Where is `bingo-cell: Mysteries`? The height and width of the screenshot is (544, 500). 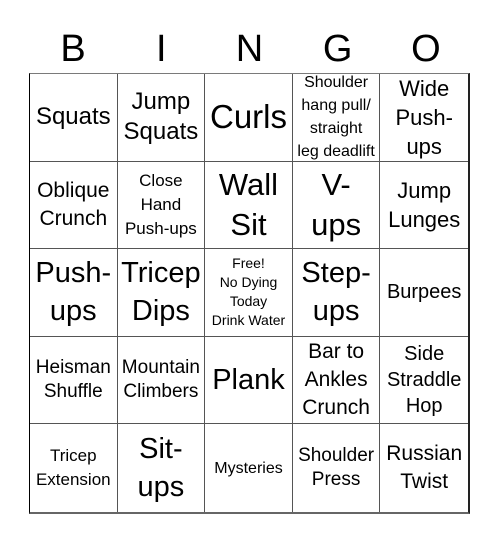
bingo-cell: Mysteries is located at coordinates (249, 468).